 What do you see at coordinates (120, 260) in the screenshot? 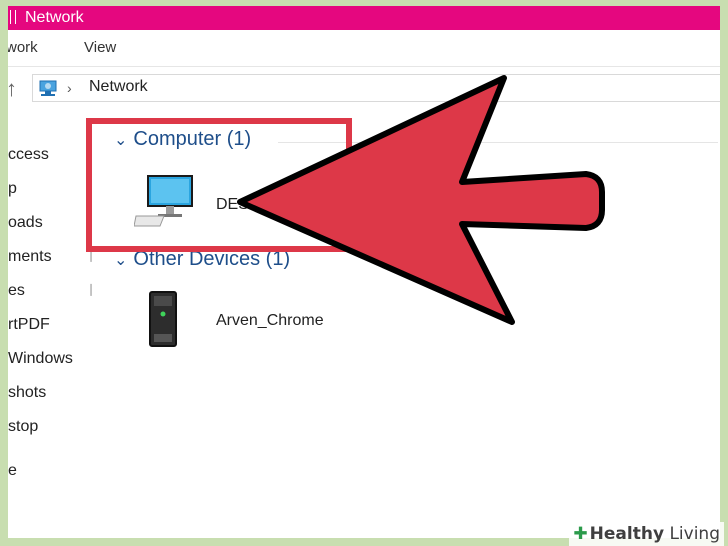
I see `chevron-down-icon: ⌄` at bounding box center [120, 260].